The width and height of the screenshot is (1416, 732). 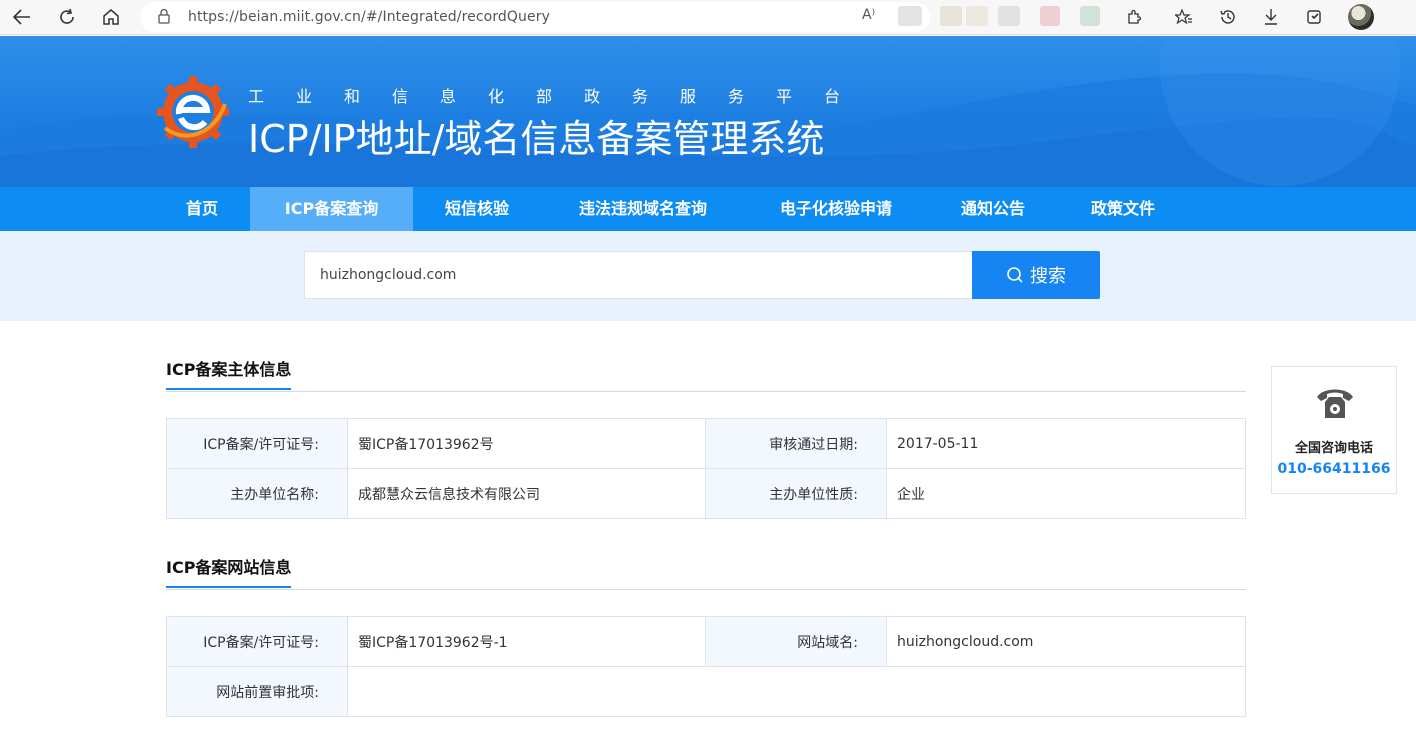 I want to click on search-button-label: 搜索, so click(x=1048, y=276).